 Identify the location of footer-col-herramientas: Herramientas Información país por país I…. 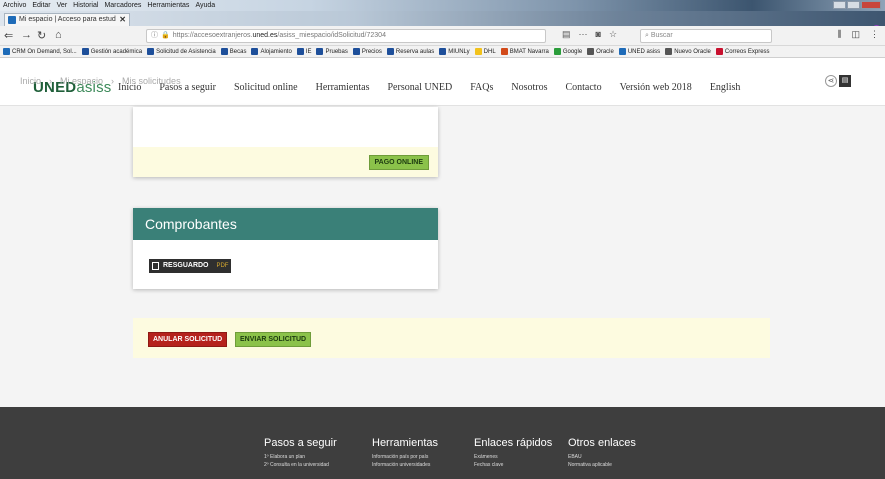
(405, 453).